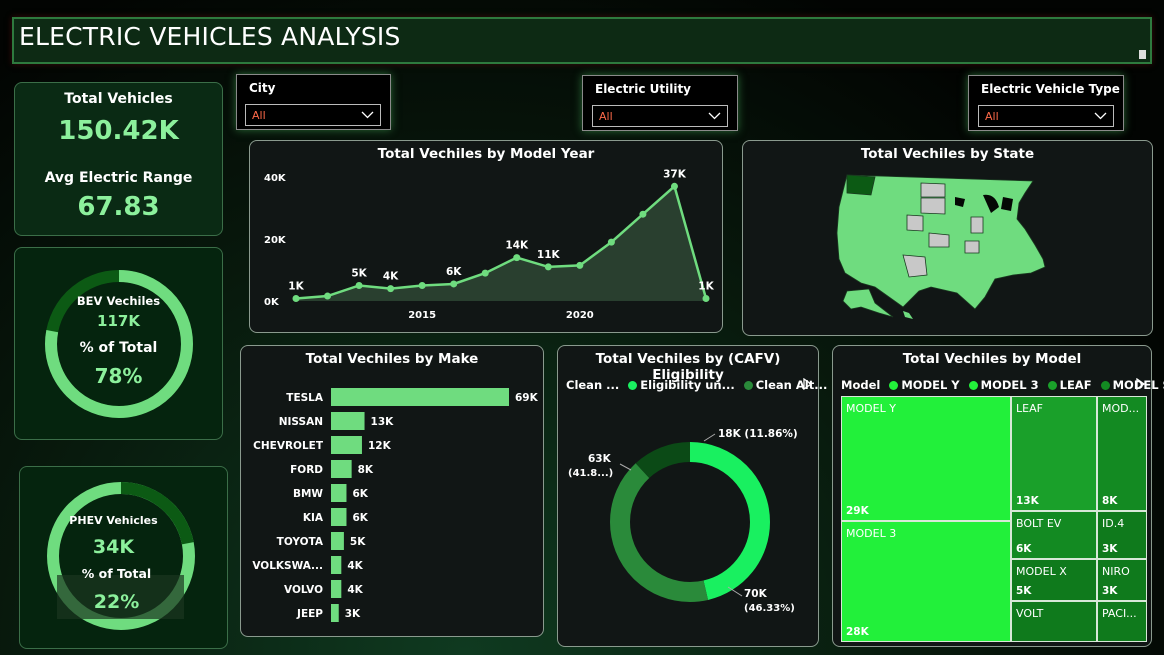 Image resolution: width=1164 pixels, height=655 pixels. What do you see at coordinates (1046, 103) in the screenshot?
I see `ev-type-slicer: Electric Vehicle Type All` at bounding box center [1046, 103].